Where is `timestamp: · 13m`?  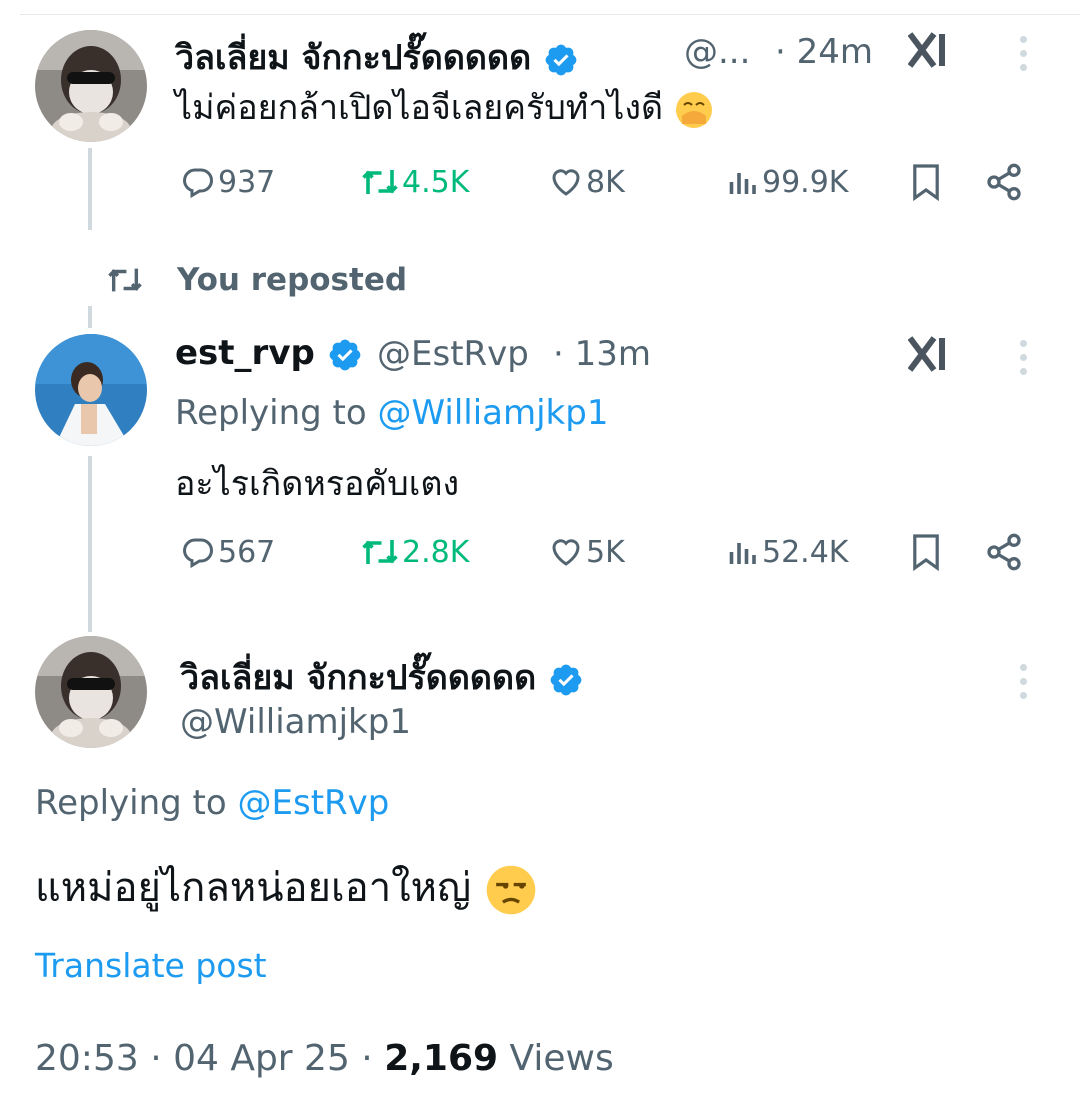 timestamp: · 13m is located at coordinates (602, 354).